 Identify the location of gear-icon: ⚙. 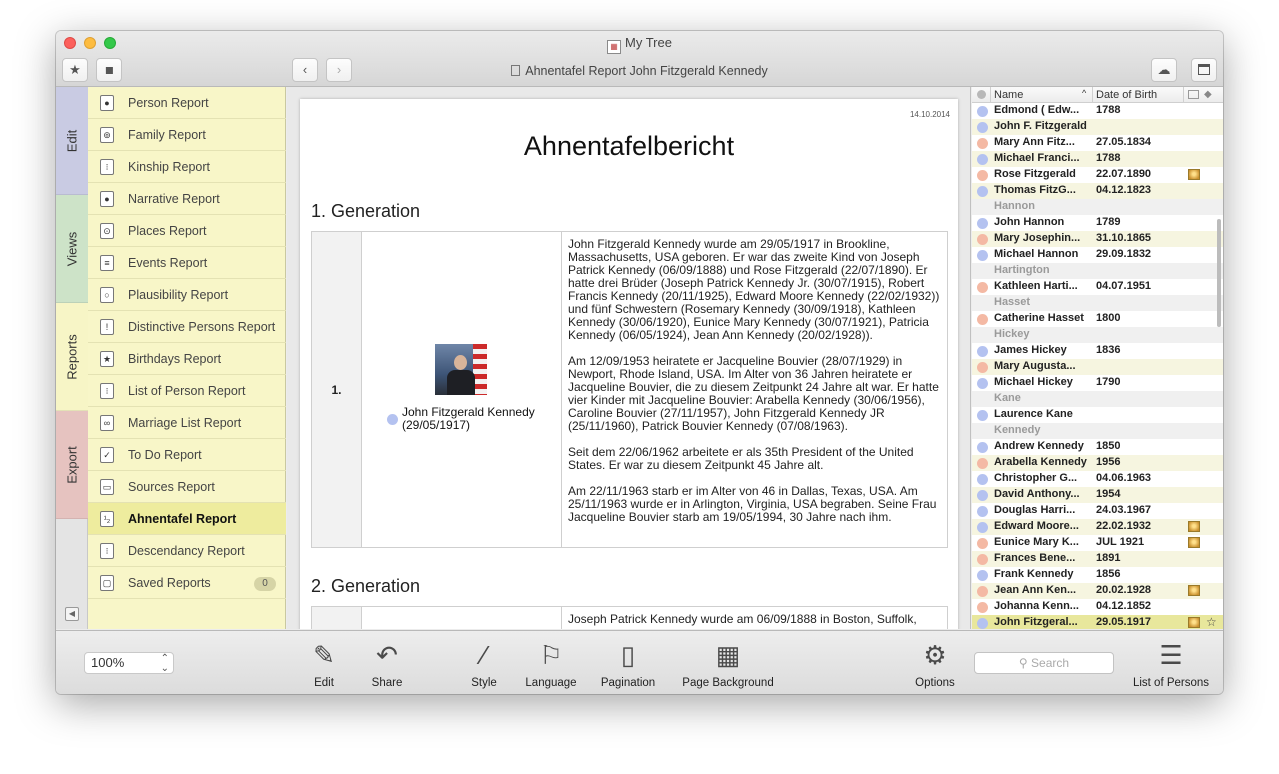
(935, 655).